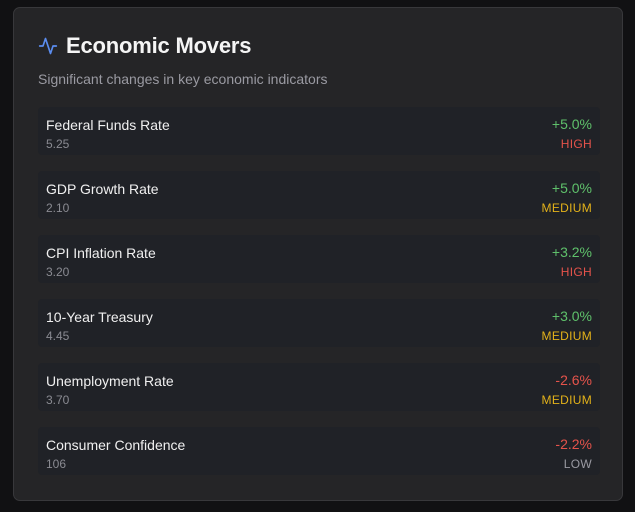  Describe the element at coordinates (116, 445) in the screenshot. I see `indicator-name: Consumer Confidence` at that location.